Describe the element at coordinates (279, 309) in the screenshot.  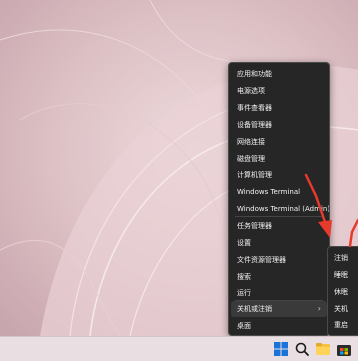
I see `menu-item-shutdown-signout: 关机或注销 ›` at that location.